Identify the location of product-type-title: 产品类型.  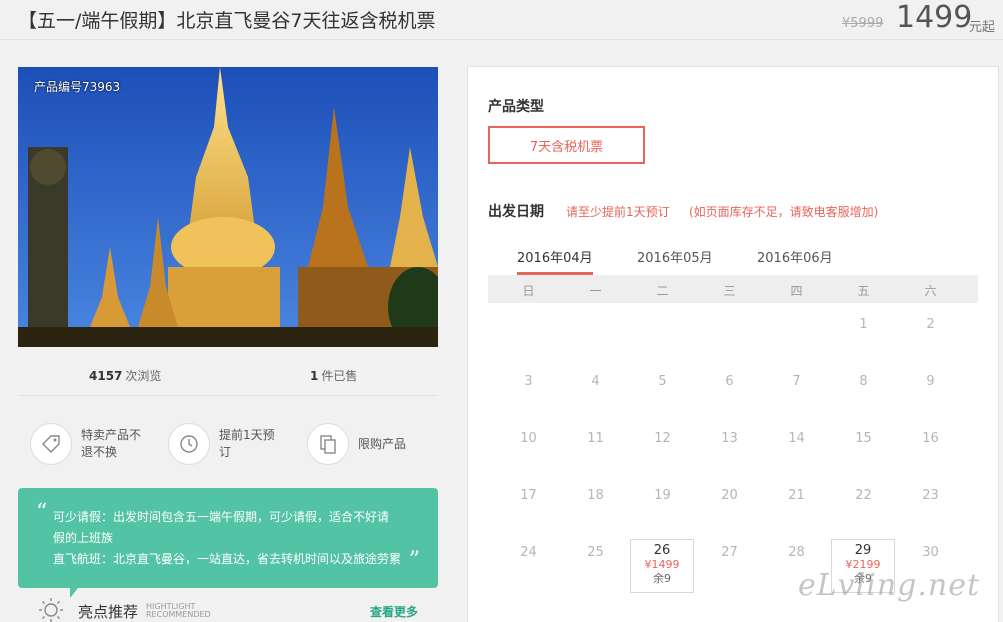
(516, 107).